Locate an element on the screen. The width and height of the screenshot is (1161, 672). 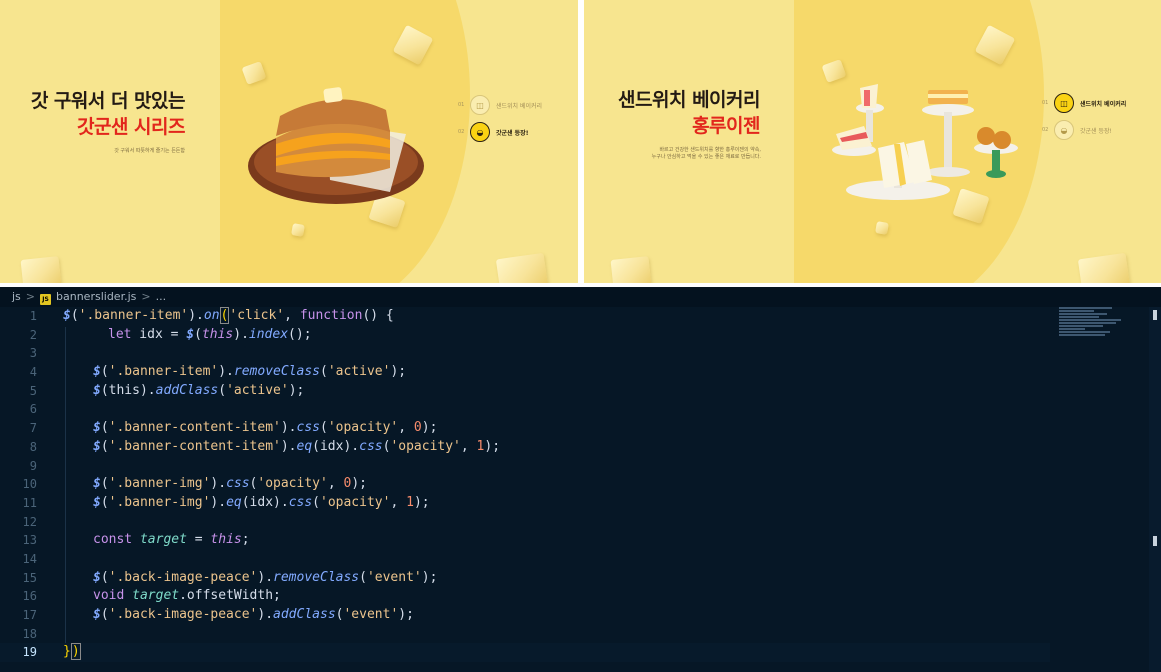
banner-item-label: 갓군샌 등장! is located at coordinates (512, 133).